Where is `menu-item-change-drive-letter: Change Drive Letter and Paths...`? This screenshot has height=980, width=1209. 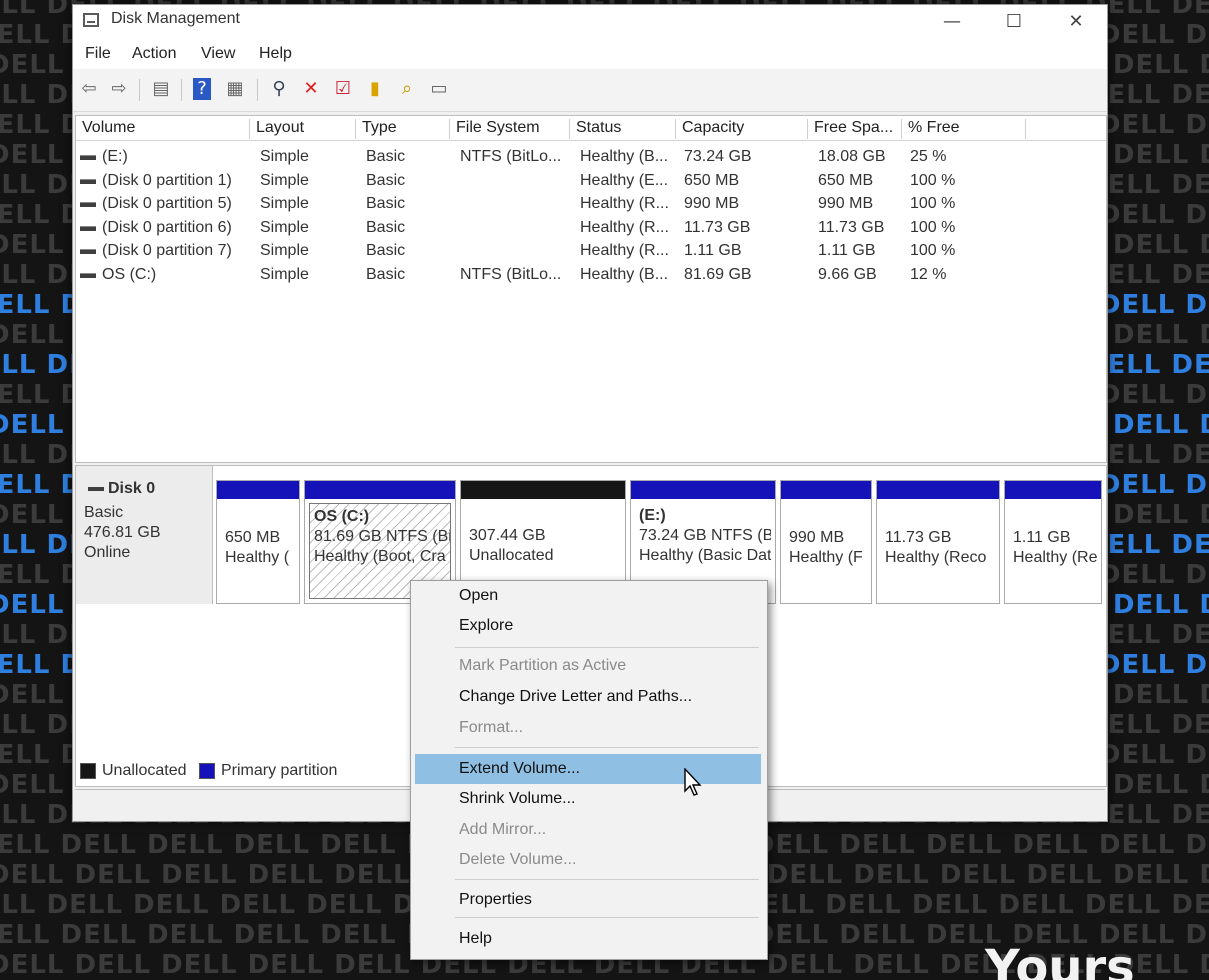 menu-item-change-drive-letter: Change Drive Letter and Paths... is located at coordinates (588, 697).